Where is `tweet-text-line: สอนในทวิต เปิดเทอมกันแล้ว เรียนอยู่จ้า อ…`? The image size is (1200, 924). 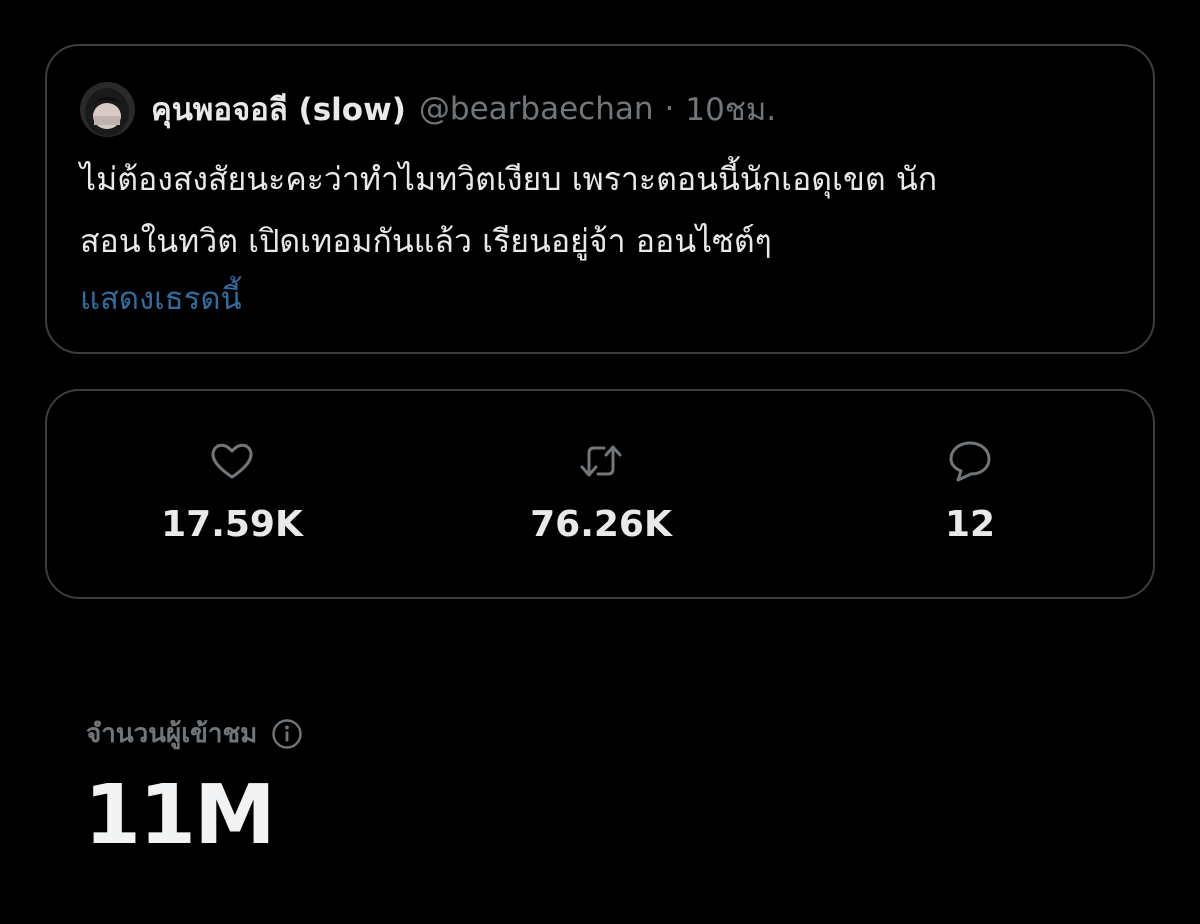 tweet-text-line: สอนในทวิต เปิดเทอมกันแล้ว เรียนอยู่จ้า อ… is located at coordinates (426, 241).